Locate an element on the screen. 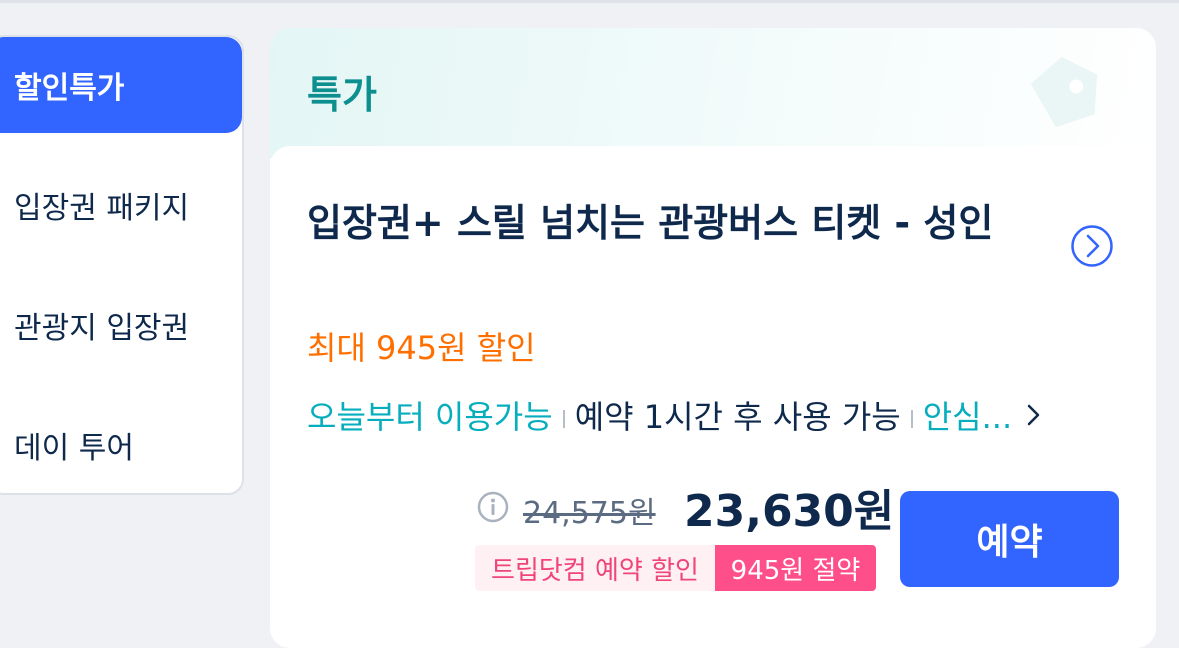 The height and width of the screenshot is (648, 1179). sidebar-item-discount-deals: 할인특가 is located at coordinates (121, 85).